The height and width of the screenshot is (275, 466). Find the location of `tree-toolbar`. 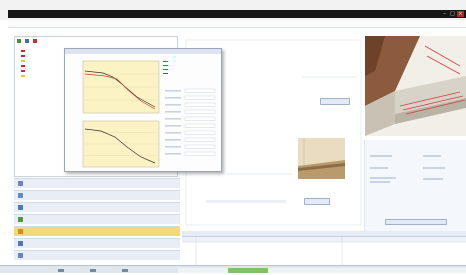

tree-toolbar is located at coordinates (27, 42).